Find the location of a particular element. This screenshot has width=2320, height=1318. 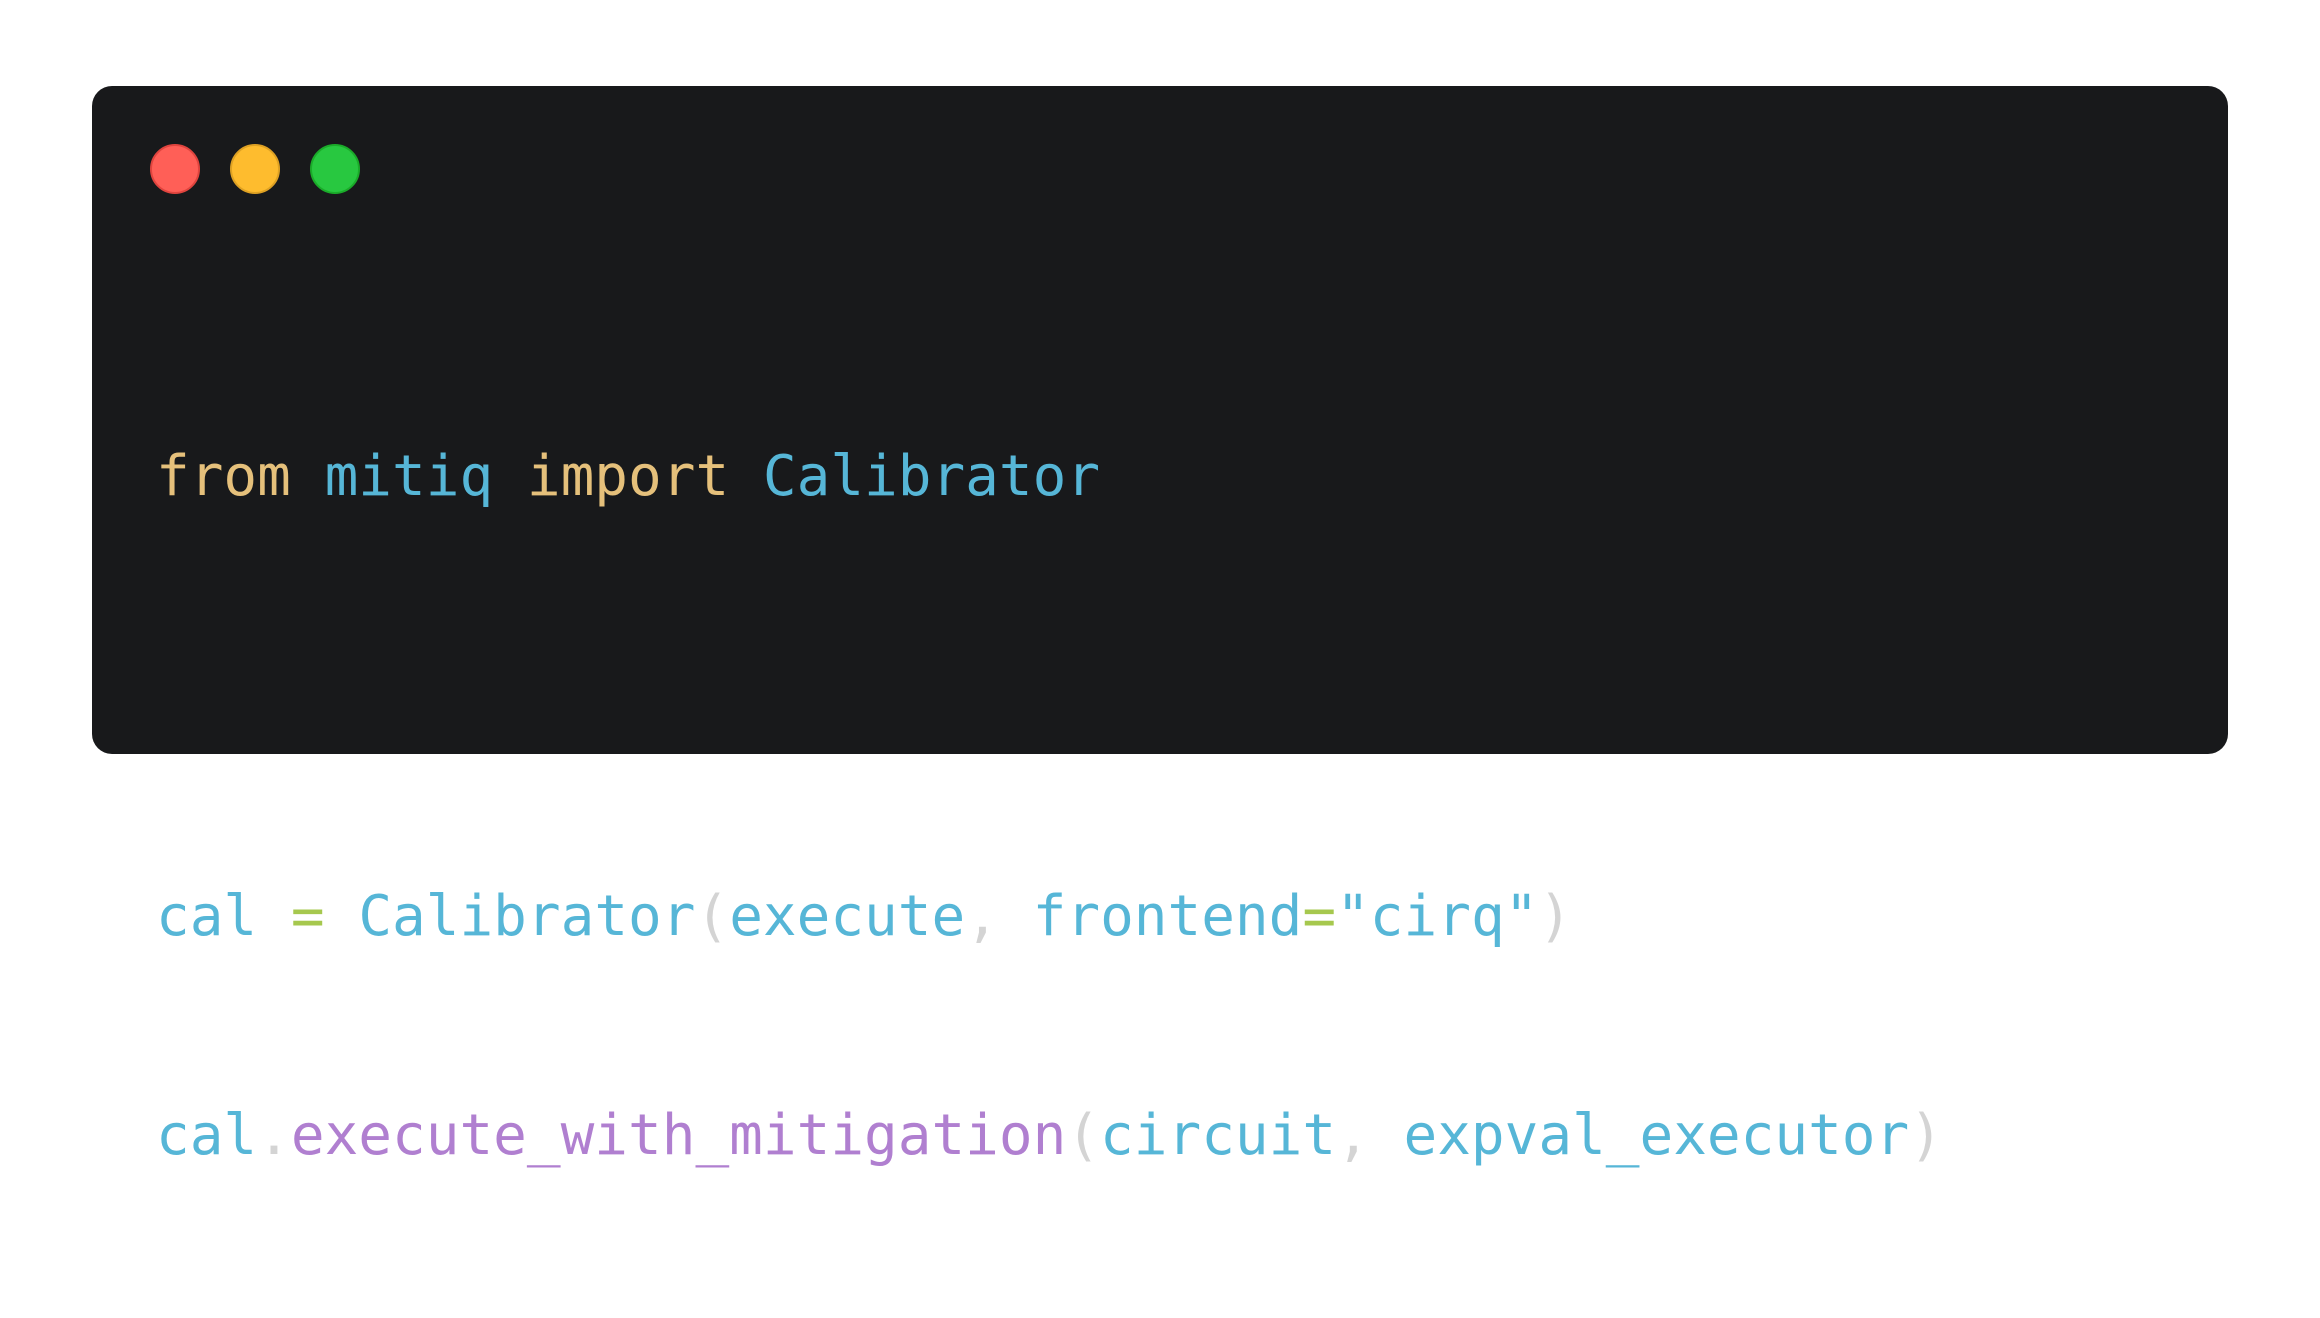

class-call: Calibrator is located at coordinates (527, 916).